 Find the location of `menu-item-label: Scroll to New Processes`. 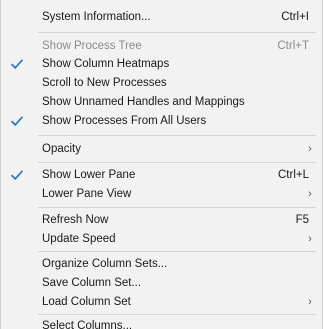

menu-item-label: Scroll to New Processes is located at coordinates (104, 83).